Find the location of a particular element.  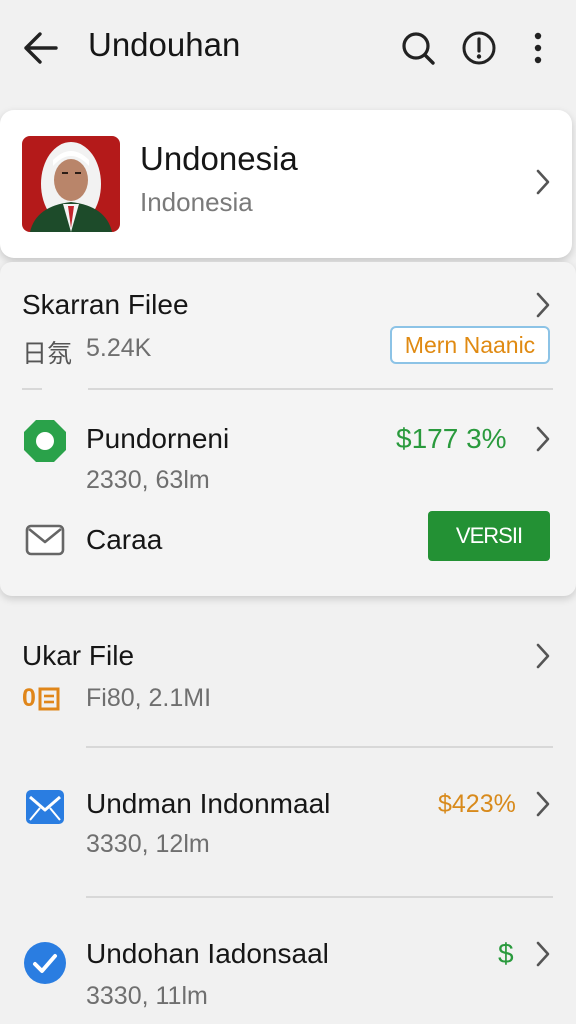

list-item-title: Undman Indonmaal is located at coordinates (208, 804).